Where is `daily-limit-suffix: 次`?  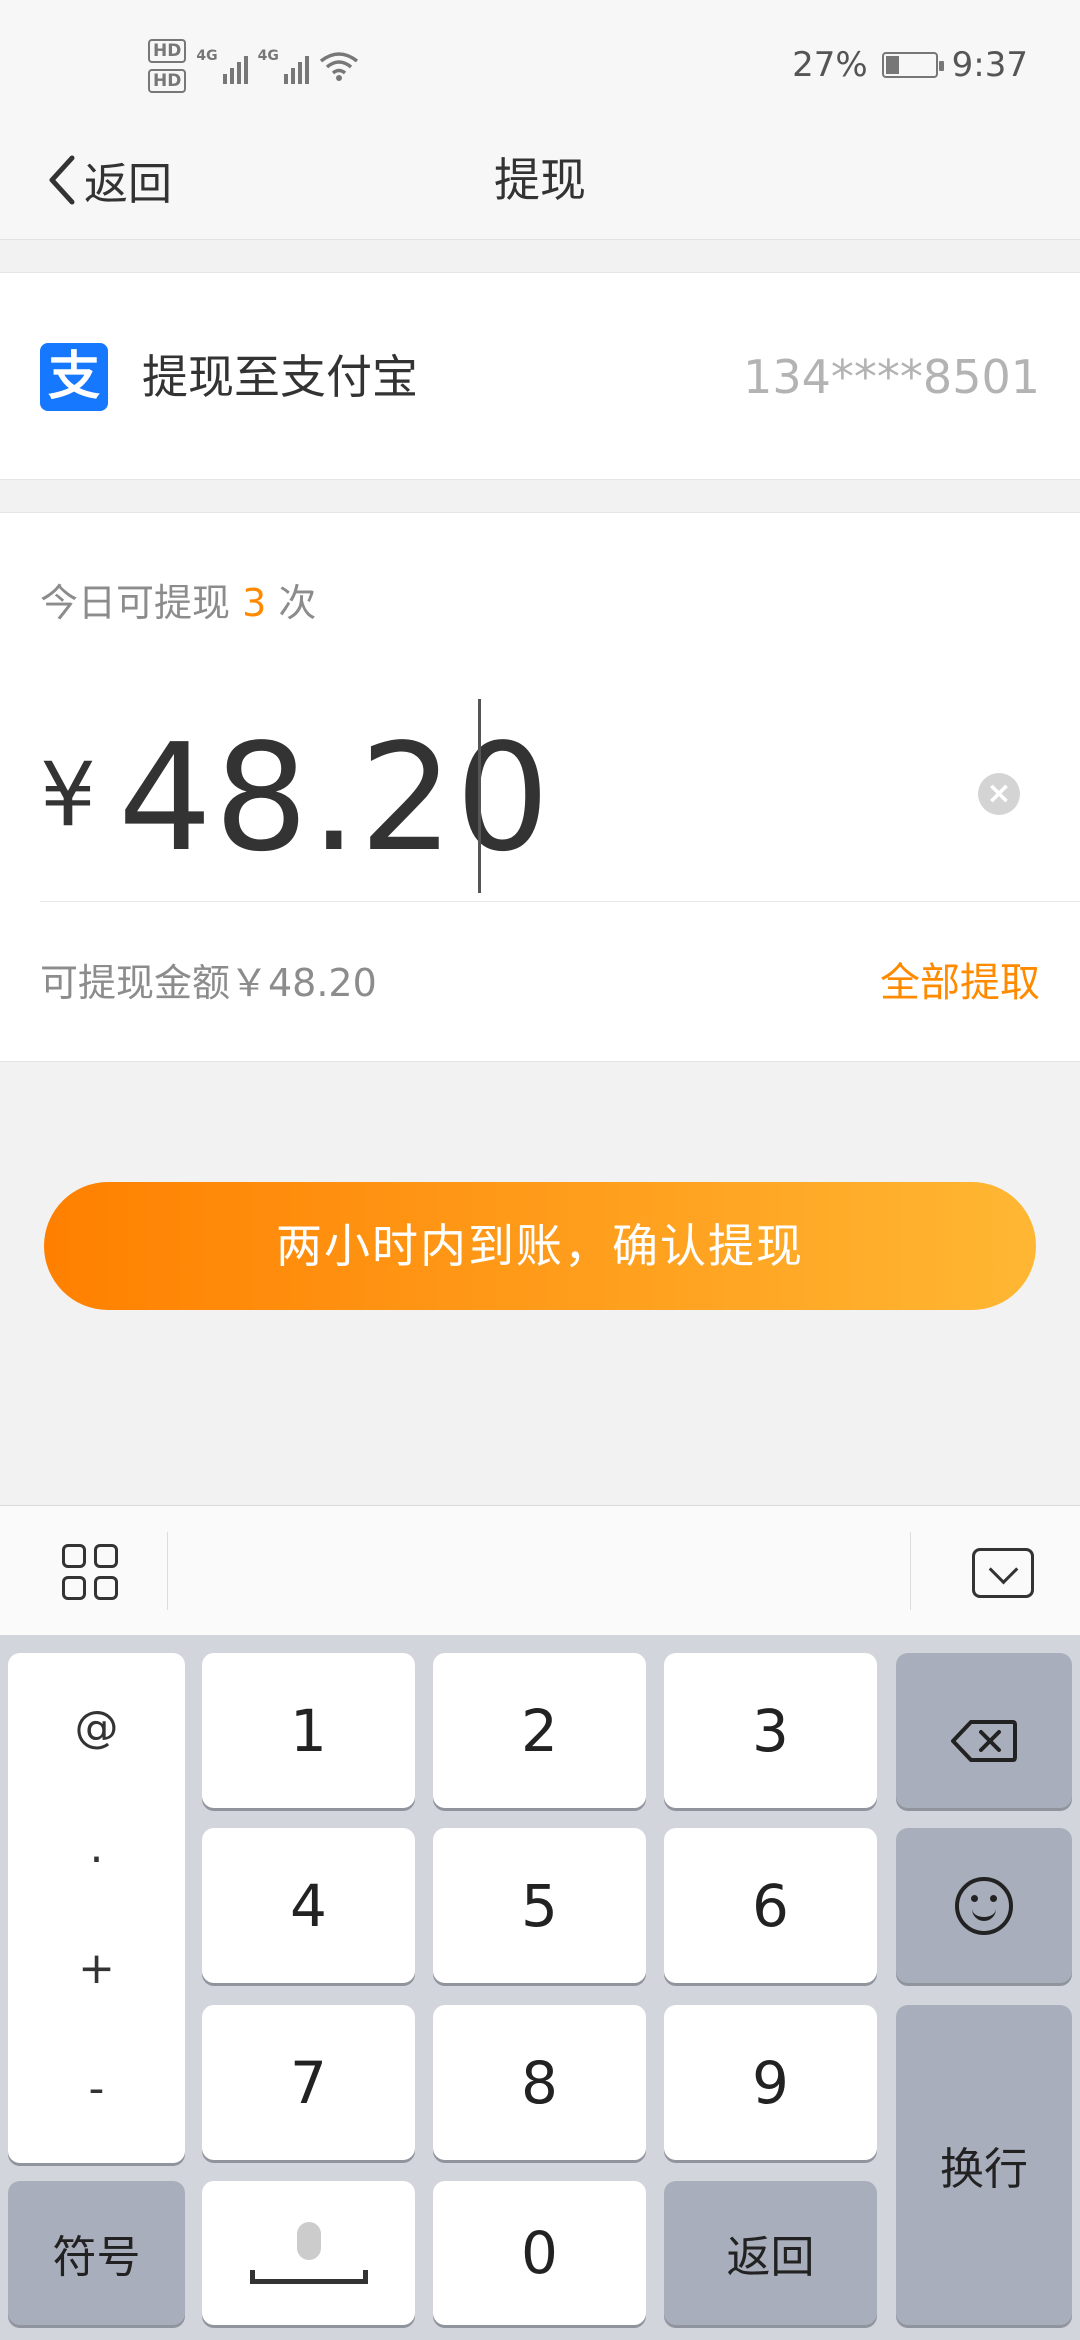 daily-limit-suffix: 次 is located at coordinates (291, 603).